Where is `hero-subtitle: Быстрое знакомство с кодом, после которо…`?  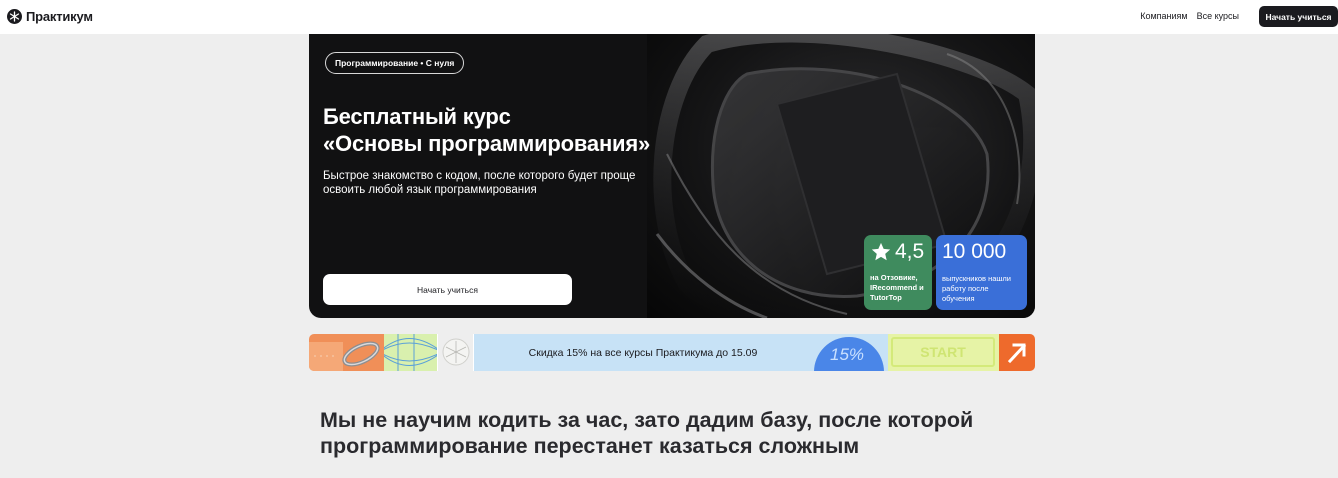 hero-subtitle: Быстрое знакомство с кодом, после которо… is located at coordinates (479, 183).